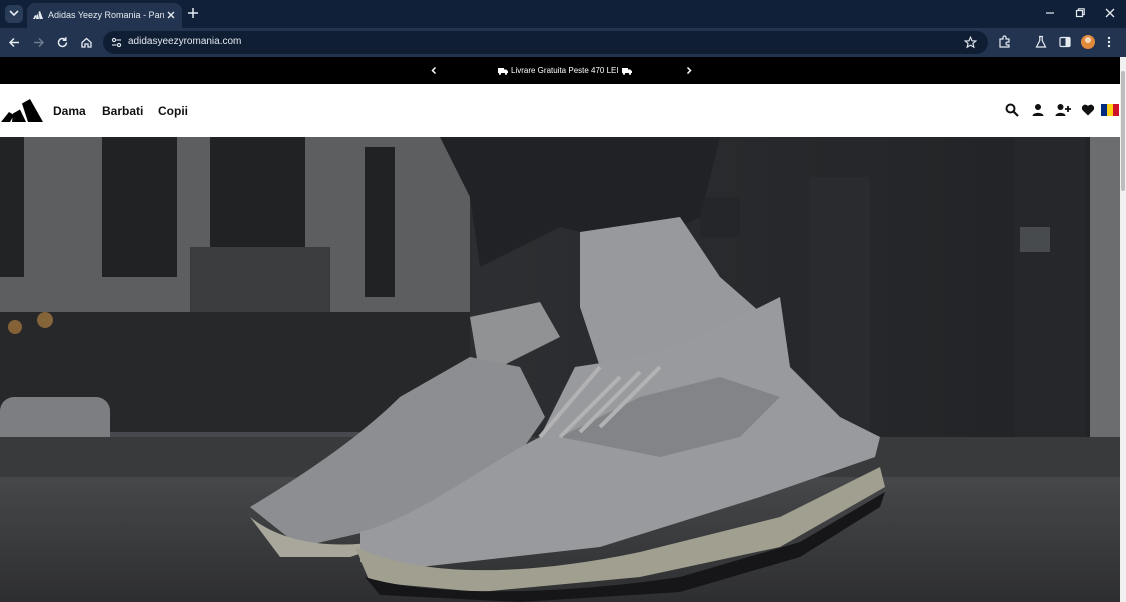 The height and width of the screenshot is (602, 1126). Describe the element at coordinates (193, 13) in the screenshot. I see `new-tab-icon` at that location.